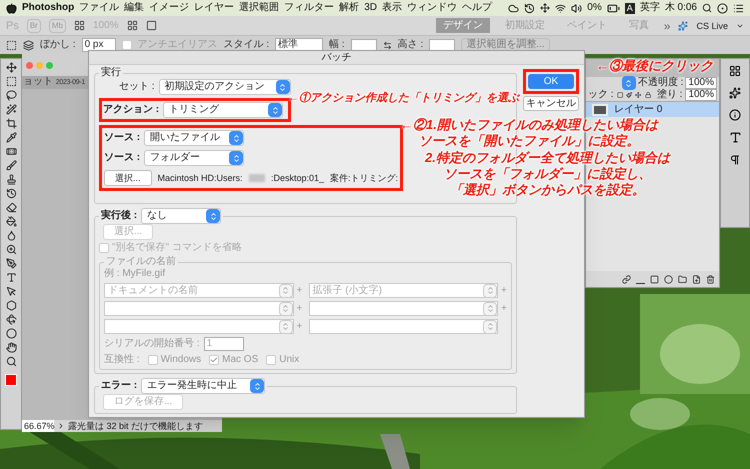 The image size is (750, 469). Describe the element at coordinates (669, 95) in the screenshot. I see `fill-label: 塗り :` at that location.